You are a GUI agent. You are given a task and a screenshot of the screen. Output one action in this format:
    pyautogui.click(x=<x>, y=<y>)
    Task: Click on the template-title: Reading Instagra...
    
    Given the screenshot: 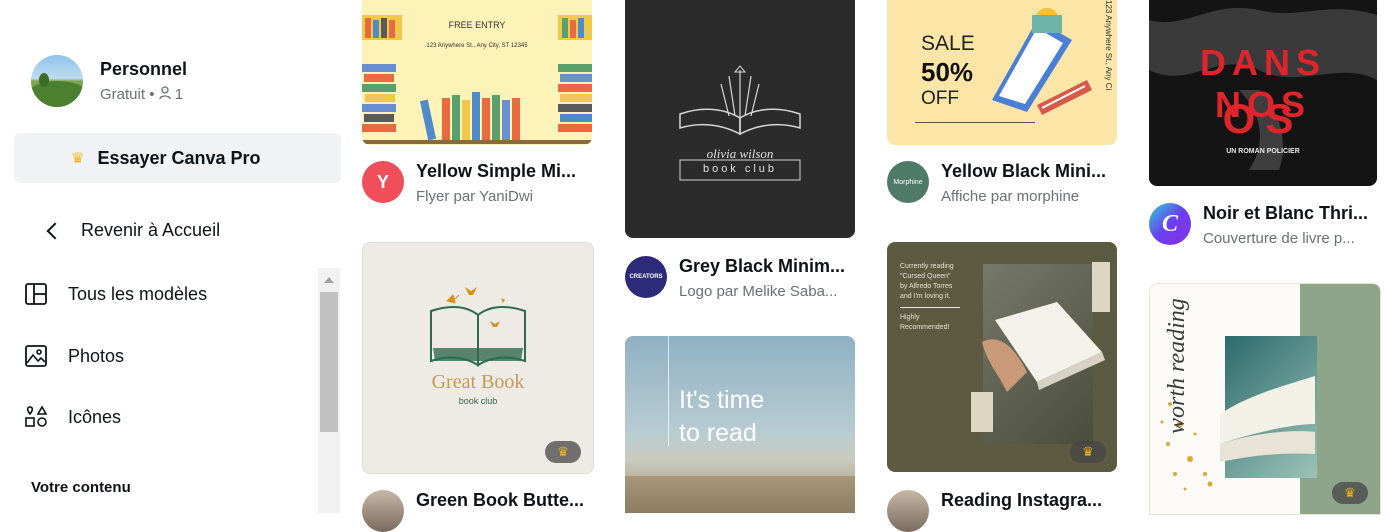 What is the action you would take?
    pyautogui.click(x=1021, y=500)
    